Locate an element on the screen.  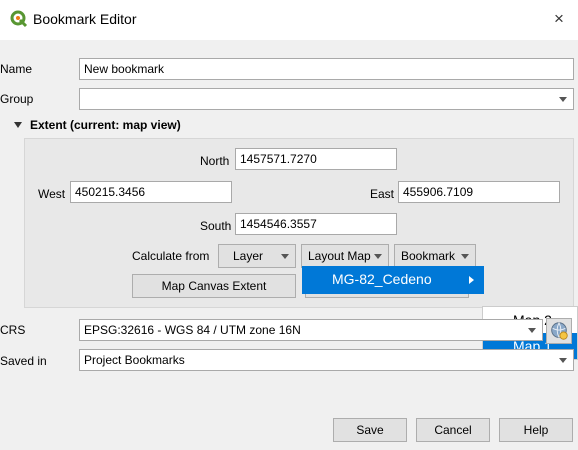
layer-button-label: Layer is located at coordinates (248, 256).